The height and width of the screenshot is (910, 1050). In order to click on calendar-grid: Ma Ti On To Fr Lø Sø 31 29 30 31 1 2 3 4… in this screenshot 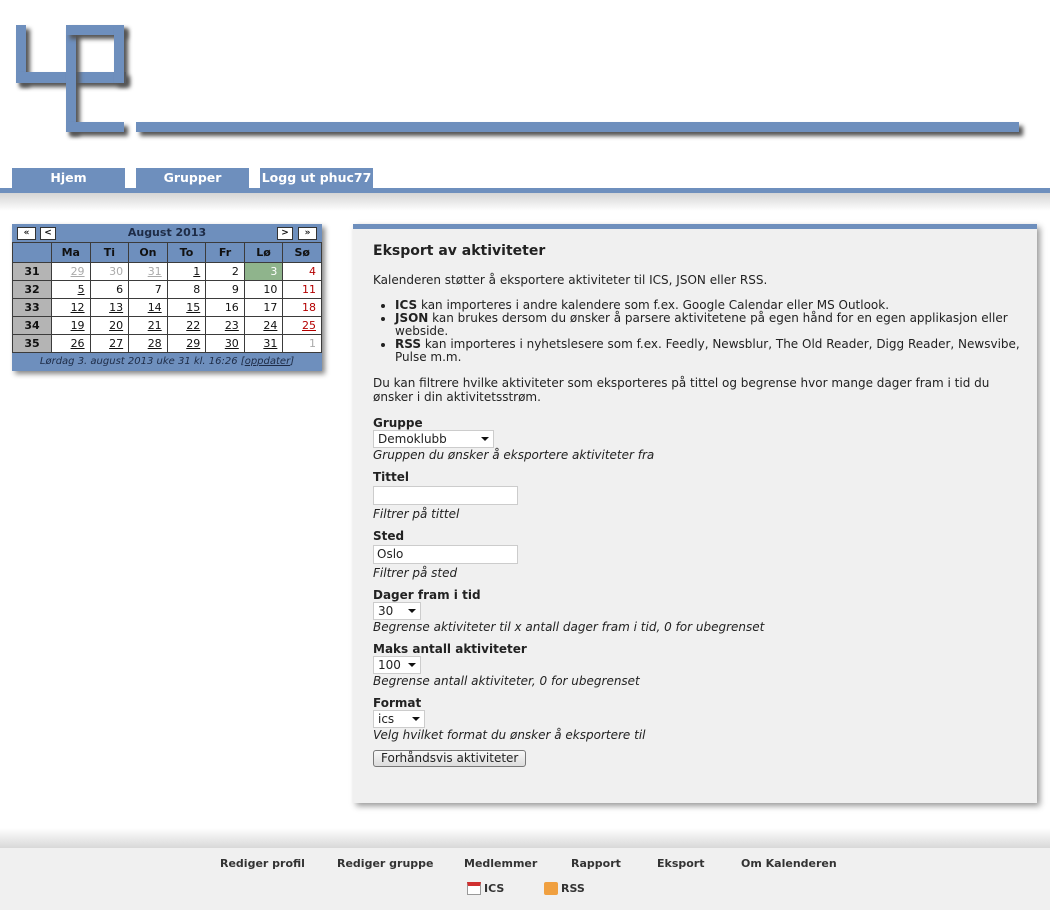, I will do `click(167, 297)`.